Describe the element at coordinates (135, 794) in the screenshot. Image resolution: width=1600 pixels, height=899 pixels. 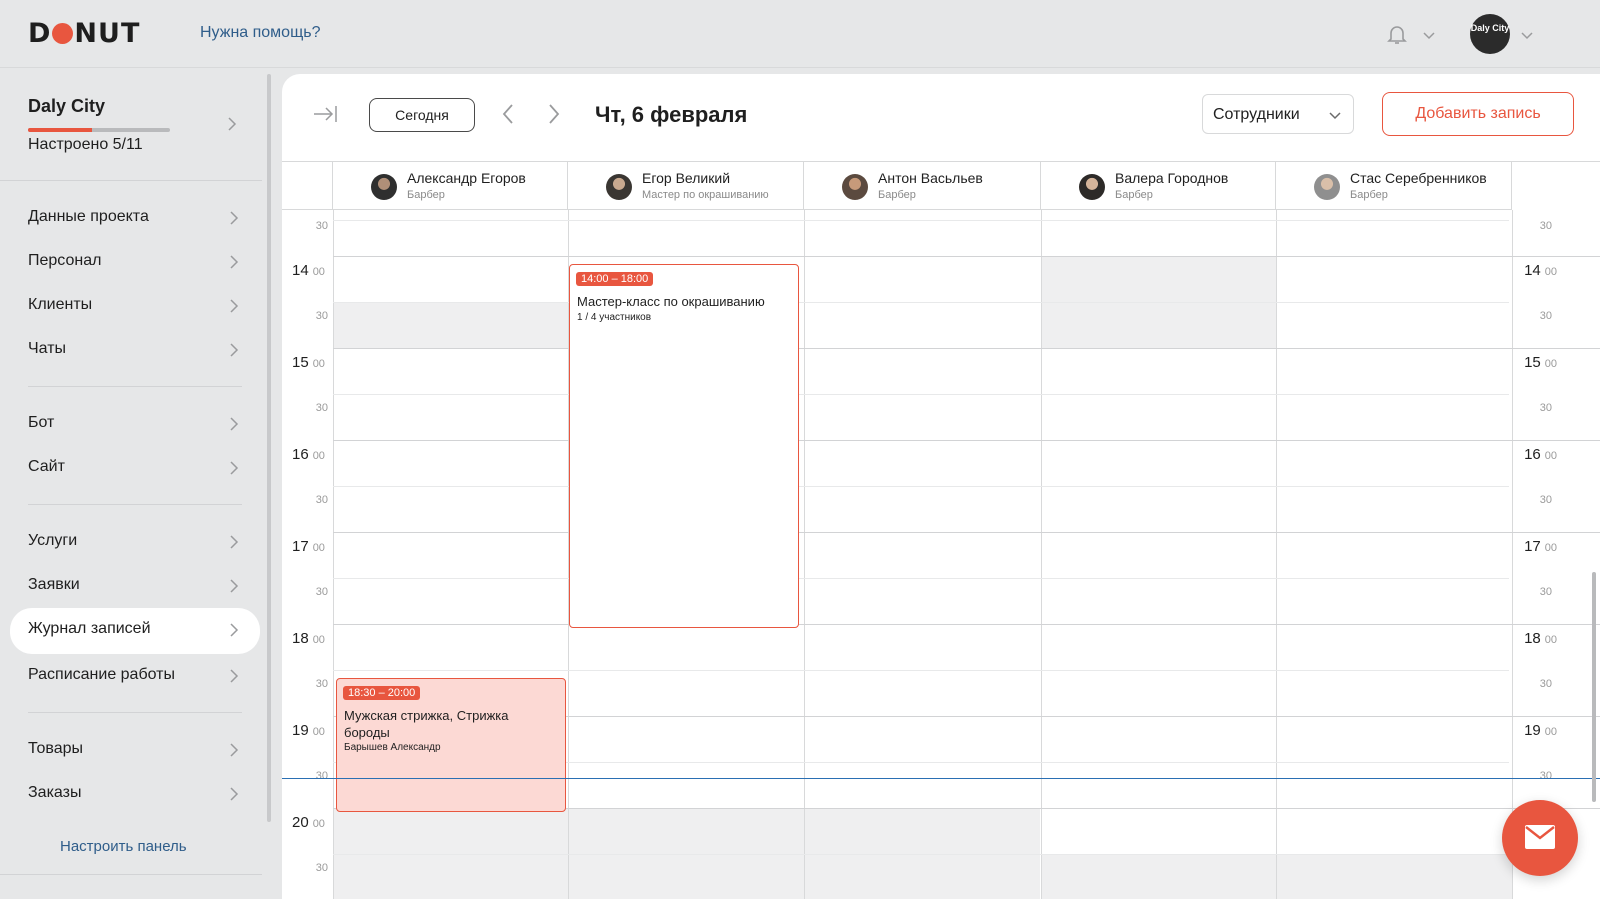
I see `sidebar-item-orders: Заказы` at that location.